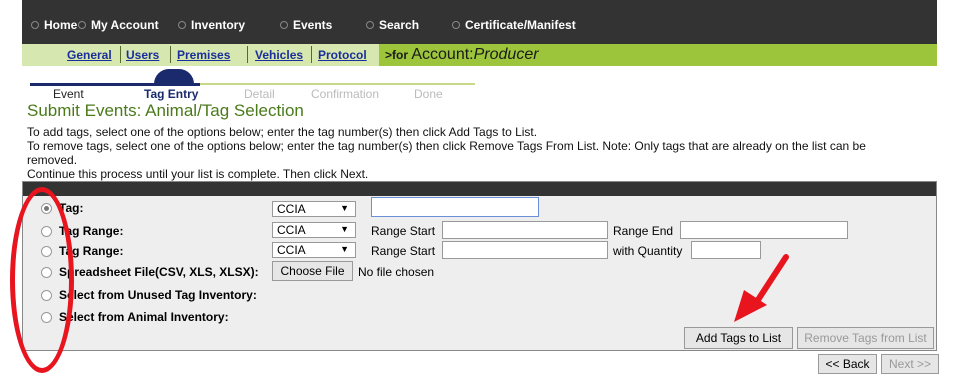  Describe the element at coordinates (764, 230) in the screenshot. I see `range-end-input` at that location.